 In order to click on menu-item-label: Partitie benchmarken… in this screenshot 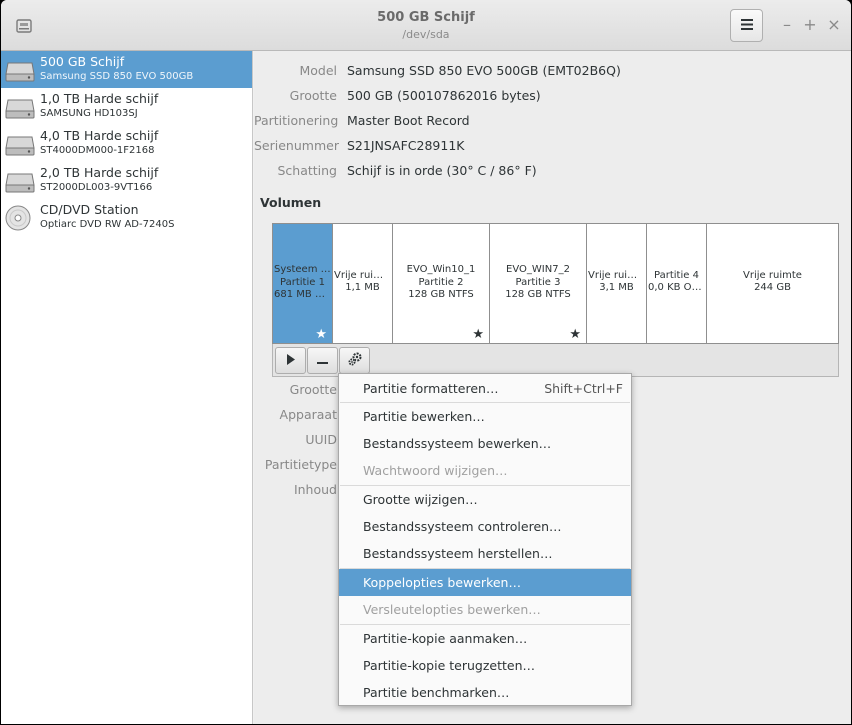, I will do `click(436, 692)`.